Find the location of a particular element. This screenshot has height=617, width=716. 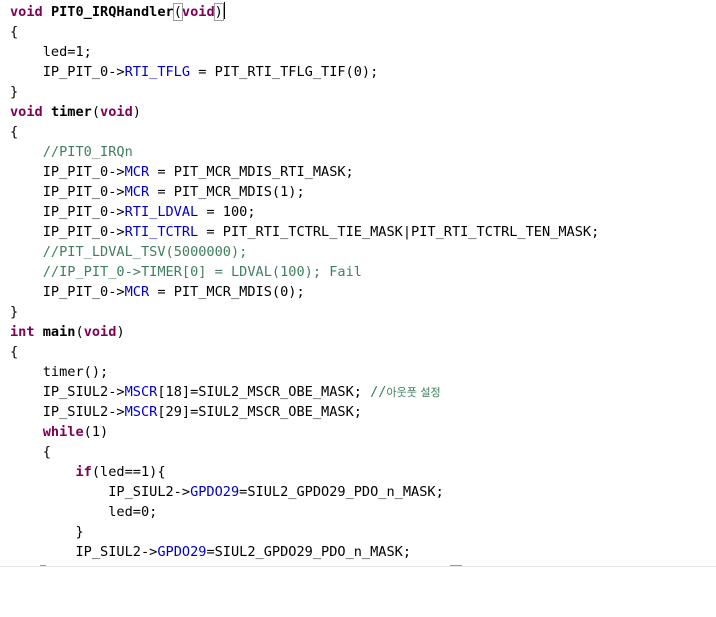

keyword-token: if is located at coordinates (83, 472).